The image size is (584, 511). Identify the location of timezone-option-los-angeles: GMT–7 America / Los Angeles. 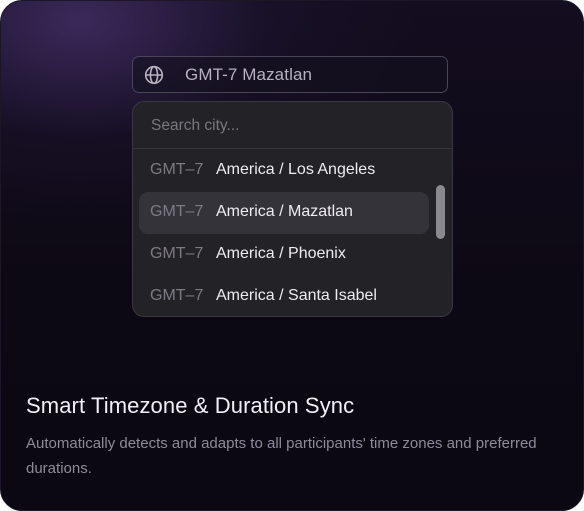
(284, 171).